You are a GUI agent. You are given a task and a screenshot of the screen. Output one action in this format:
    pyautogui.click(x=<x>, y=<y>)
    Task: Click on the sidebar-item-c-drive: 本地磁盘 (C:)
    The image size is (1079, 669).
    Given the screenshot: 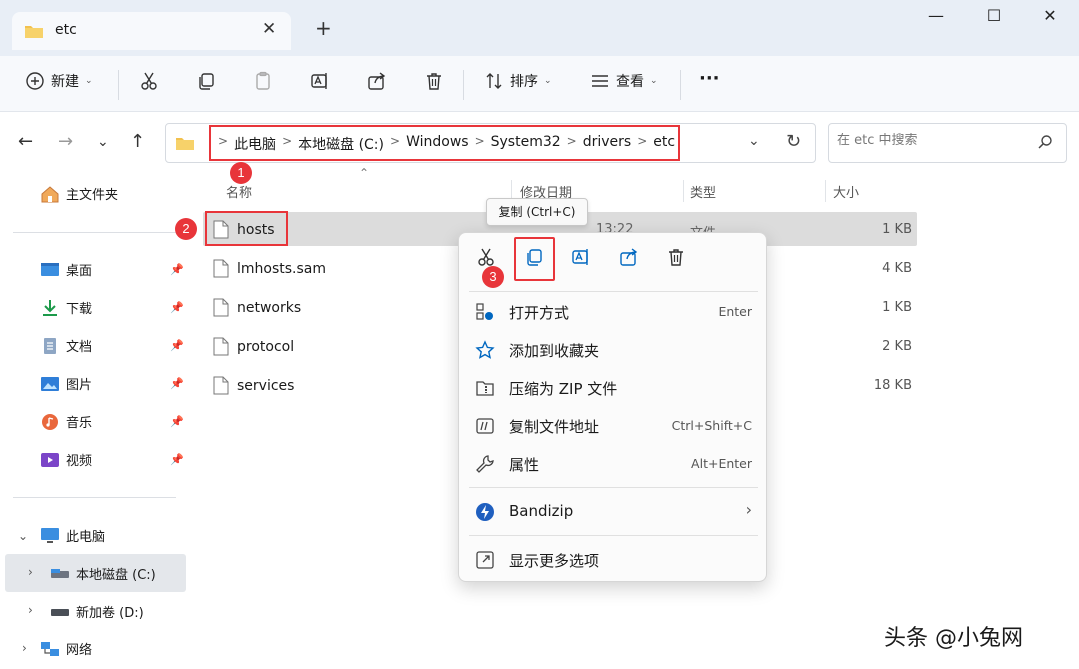 What is the action you would take?
    pyautogui.click(x=103, y=573)
    